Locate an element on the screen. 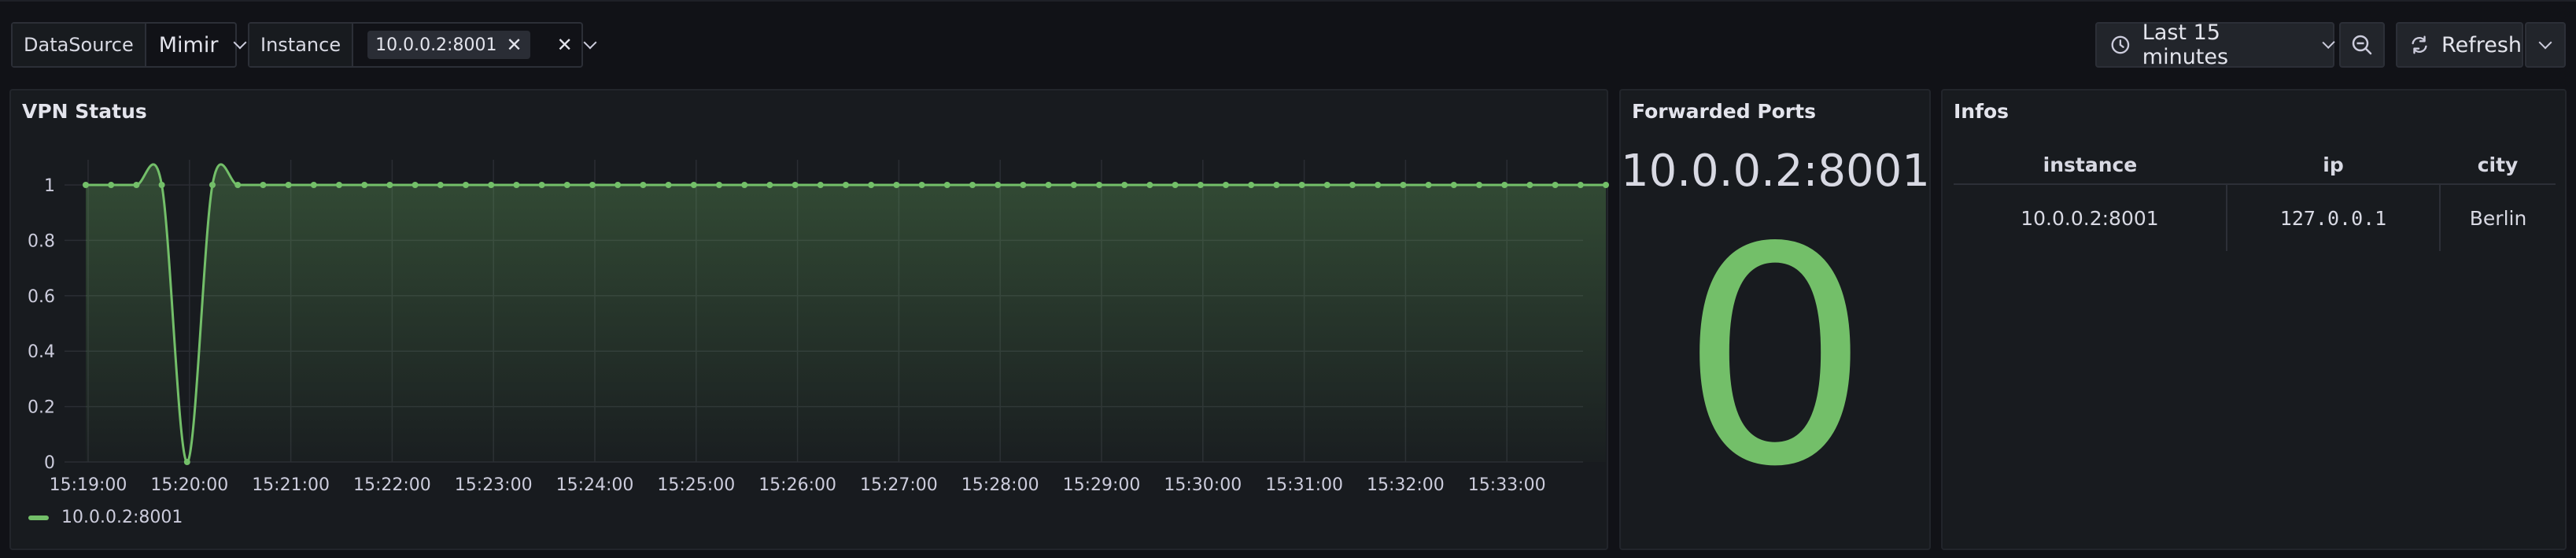 The width and height of the screenshot is (2576, 558). y-tick-label: 1 is located at coordinates (50, 186).